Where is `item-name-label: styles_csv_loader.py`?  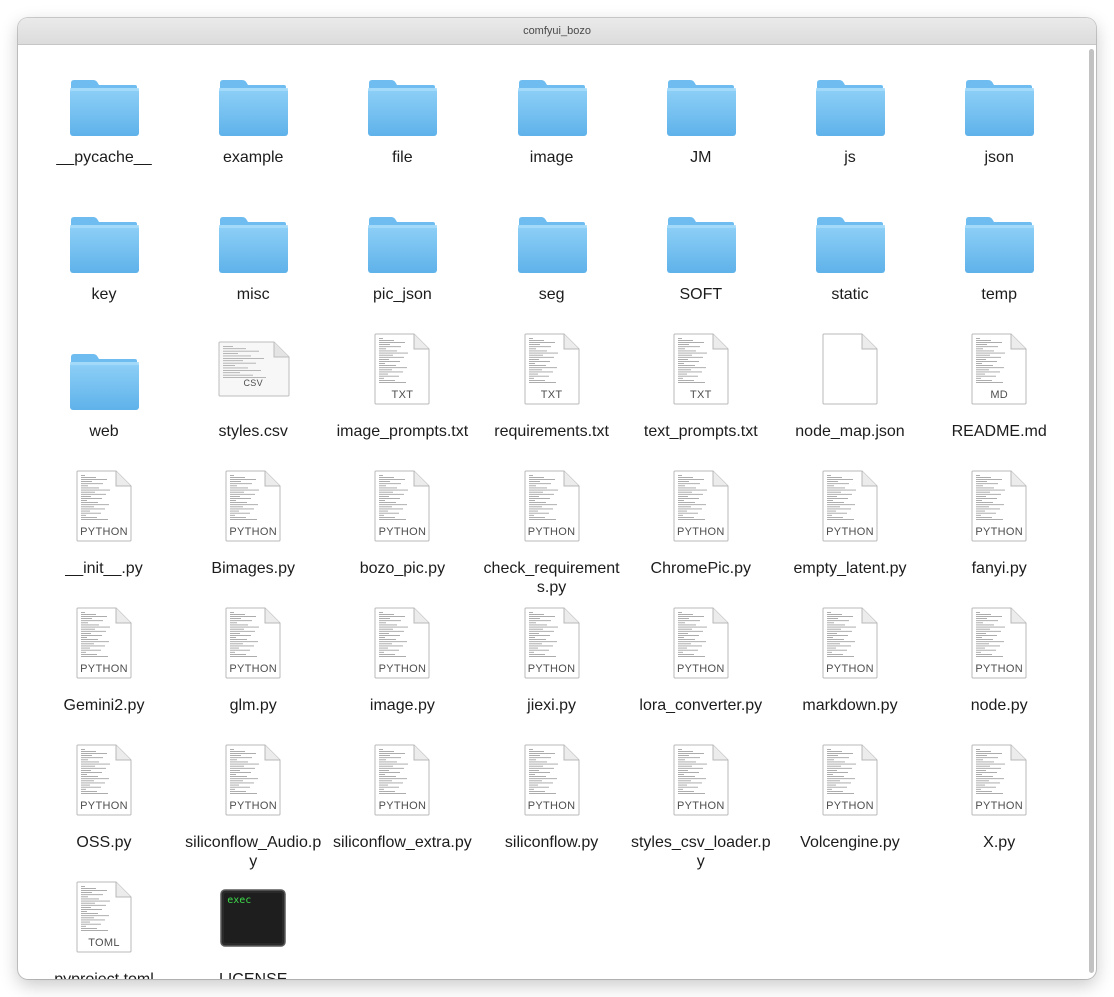
item-name-label: styles_csv_loader.py is located at coordinates (700, 852).